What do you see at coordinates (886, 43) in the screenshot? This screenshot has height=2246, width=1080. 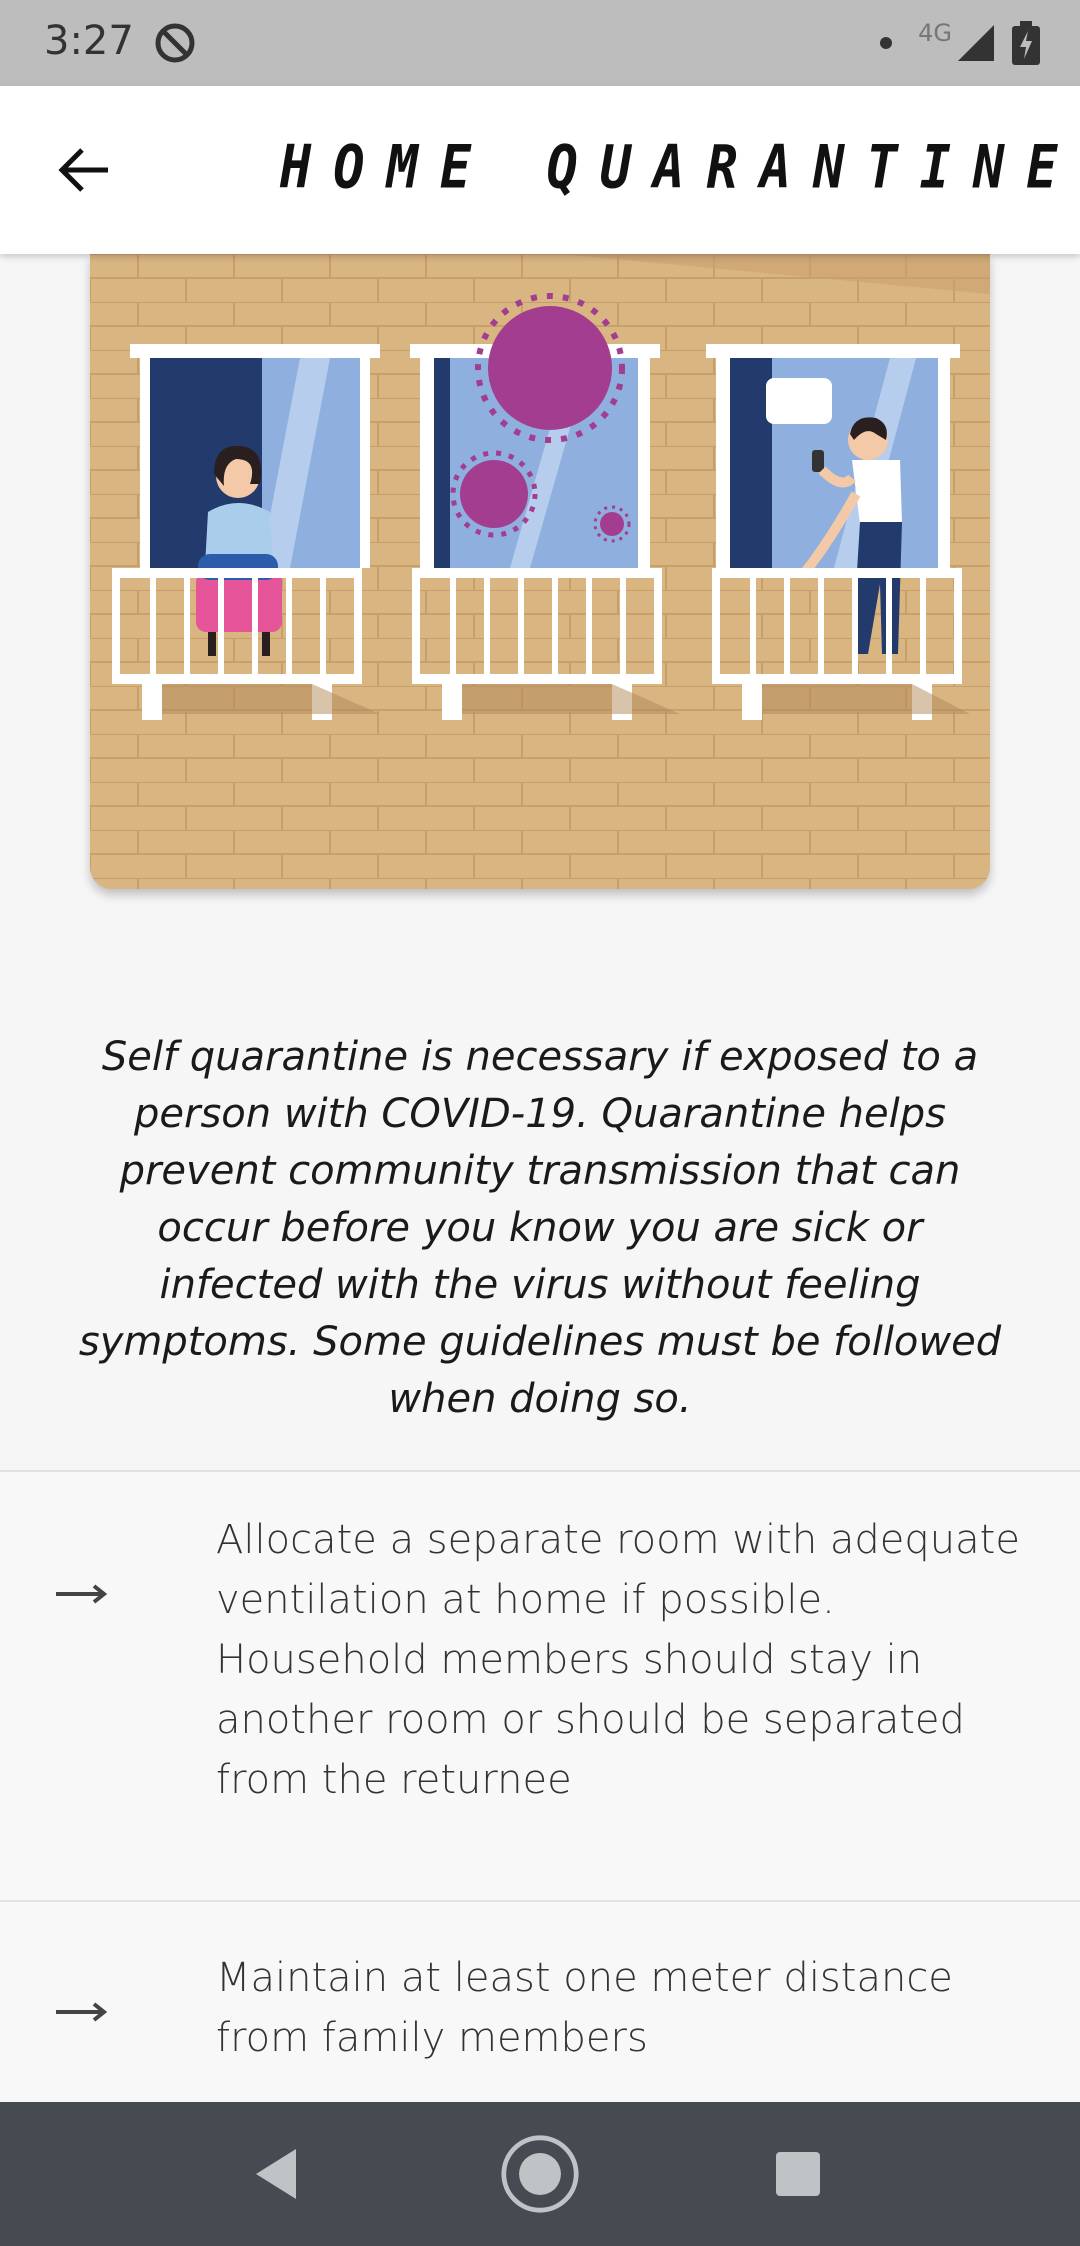 I see `dot-icon` at bounding box center [886, 43].